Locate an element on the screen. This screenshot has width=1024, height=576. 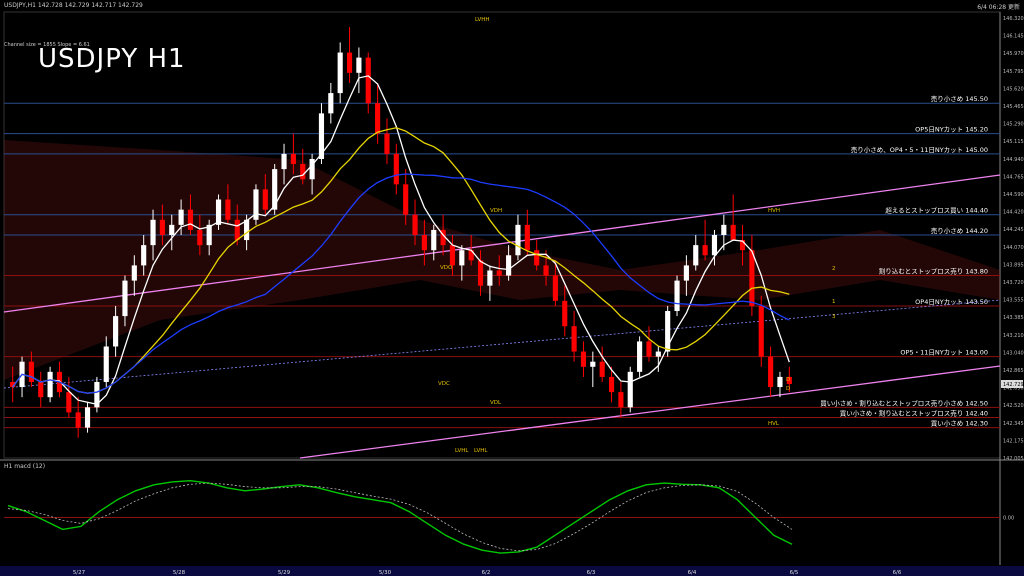
chart-marker: 1 is located at coordinates (834, 302).